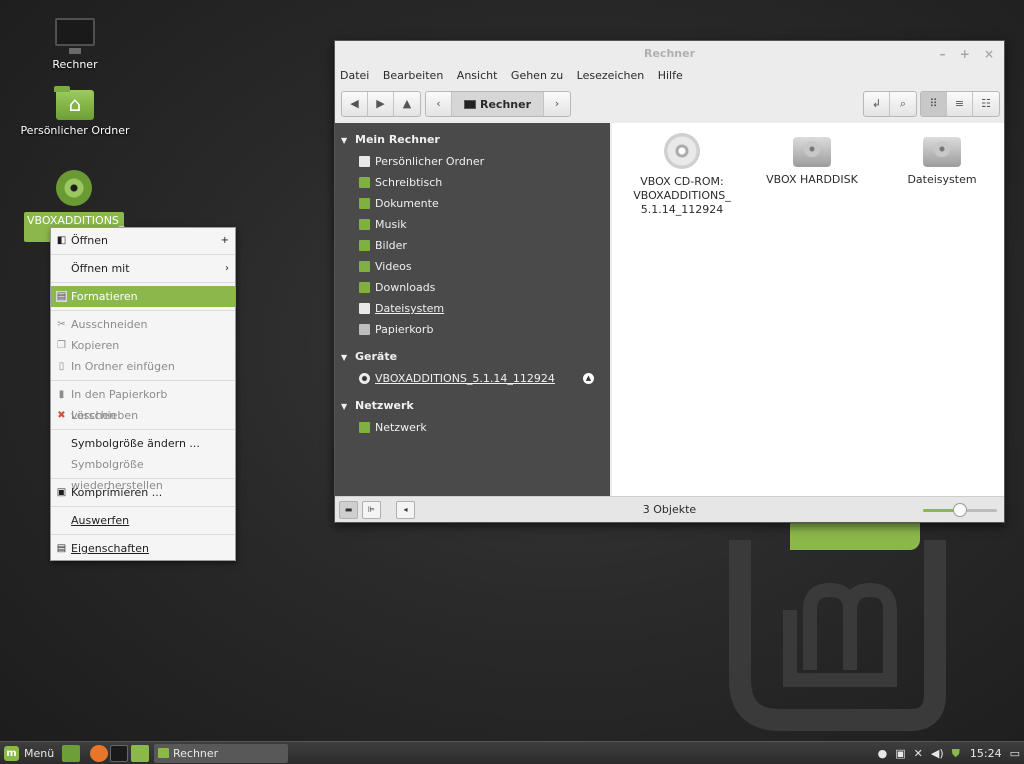 This screenshot has height=764, width=1024. I want to click on breadcrumb-next-button: ›, so click(557, 104).